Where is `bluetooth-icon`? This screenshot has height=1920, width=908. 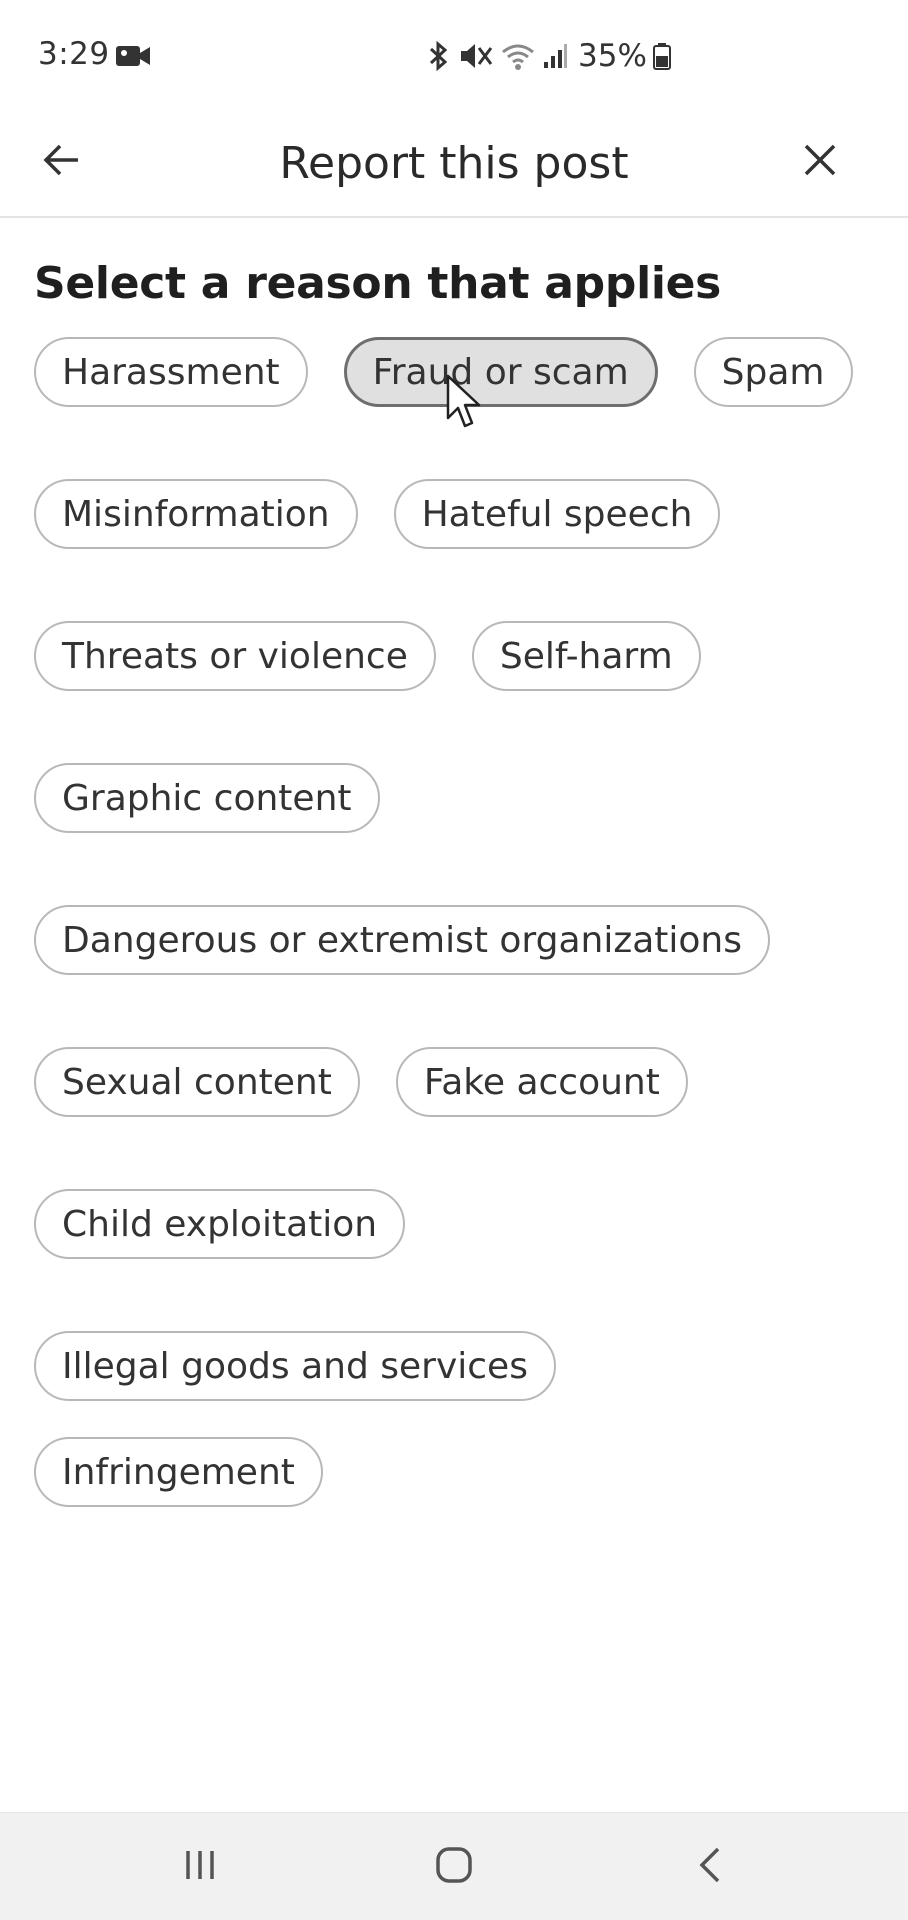 bluetooth-icon is located at coordinates (439, 56).